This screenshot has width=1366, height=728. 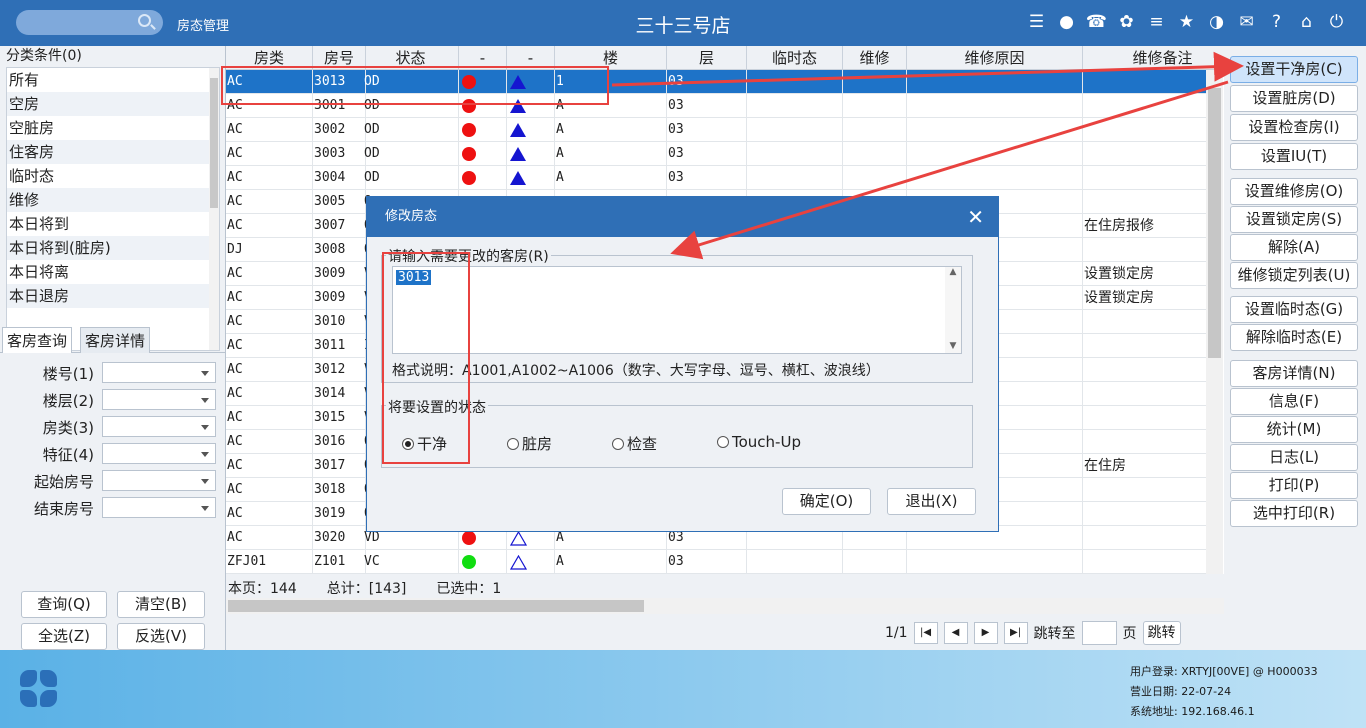 I want to click on search-box, so click(x=89, y=22).